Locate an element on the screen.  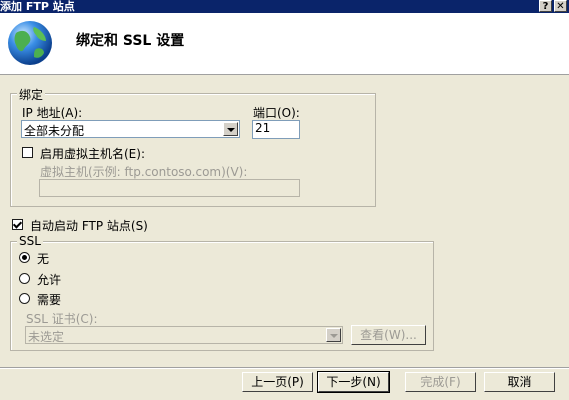
ssl-none-label: 无 is located at coordinates (43, 259).